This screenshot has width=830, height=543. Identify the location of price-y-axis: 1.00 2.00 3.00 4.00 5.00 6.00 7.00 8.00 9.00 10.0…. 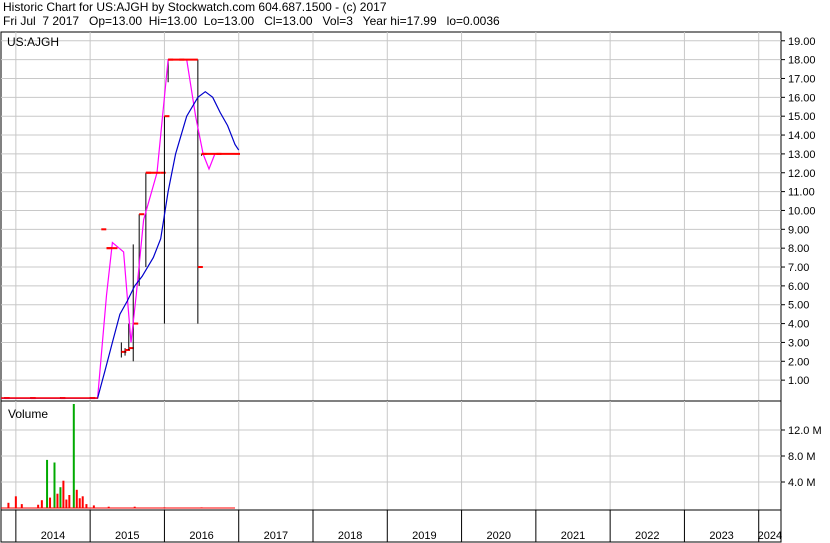
(798, 211).